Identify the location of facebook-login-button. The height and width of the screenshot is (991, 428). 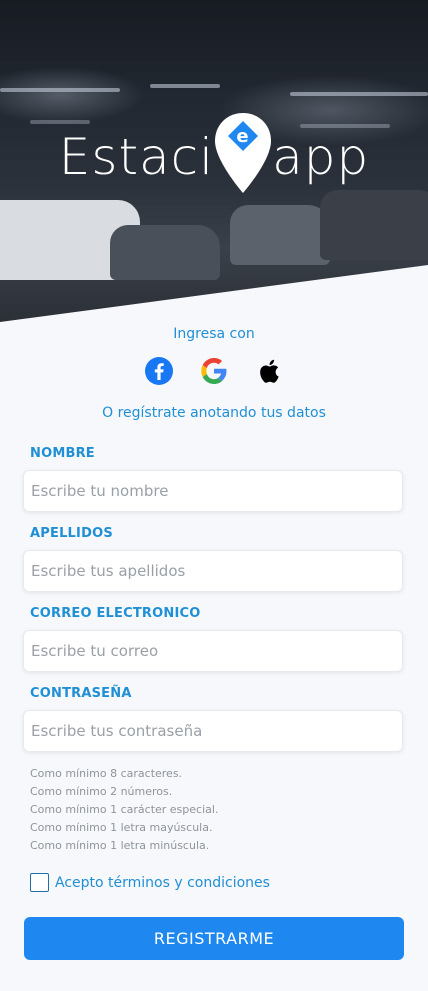
(159, 370).